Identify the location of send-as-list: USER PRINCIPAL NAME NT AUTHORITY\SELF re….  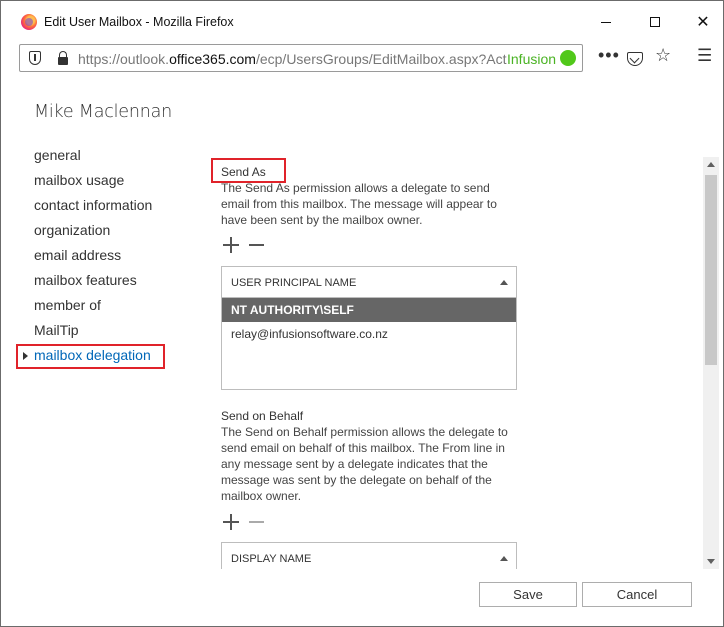
(369, 328).